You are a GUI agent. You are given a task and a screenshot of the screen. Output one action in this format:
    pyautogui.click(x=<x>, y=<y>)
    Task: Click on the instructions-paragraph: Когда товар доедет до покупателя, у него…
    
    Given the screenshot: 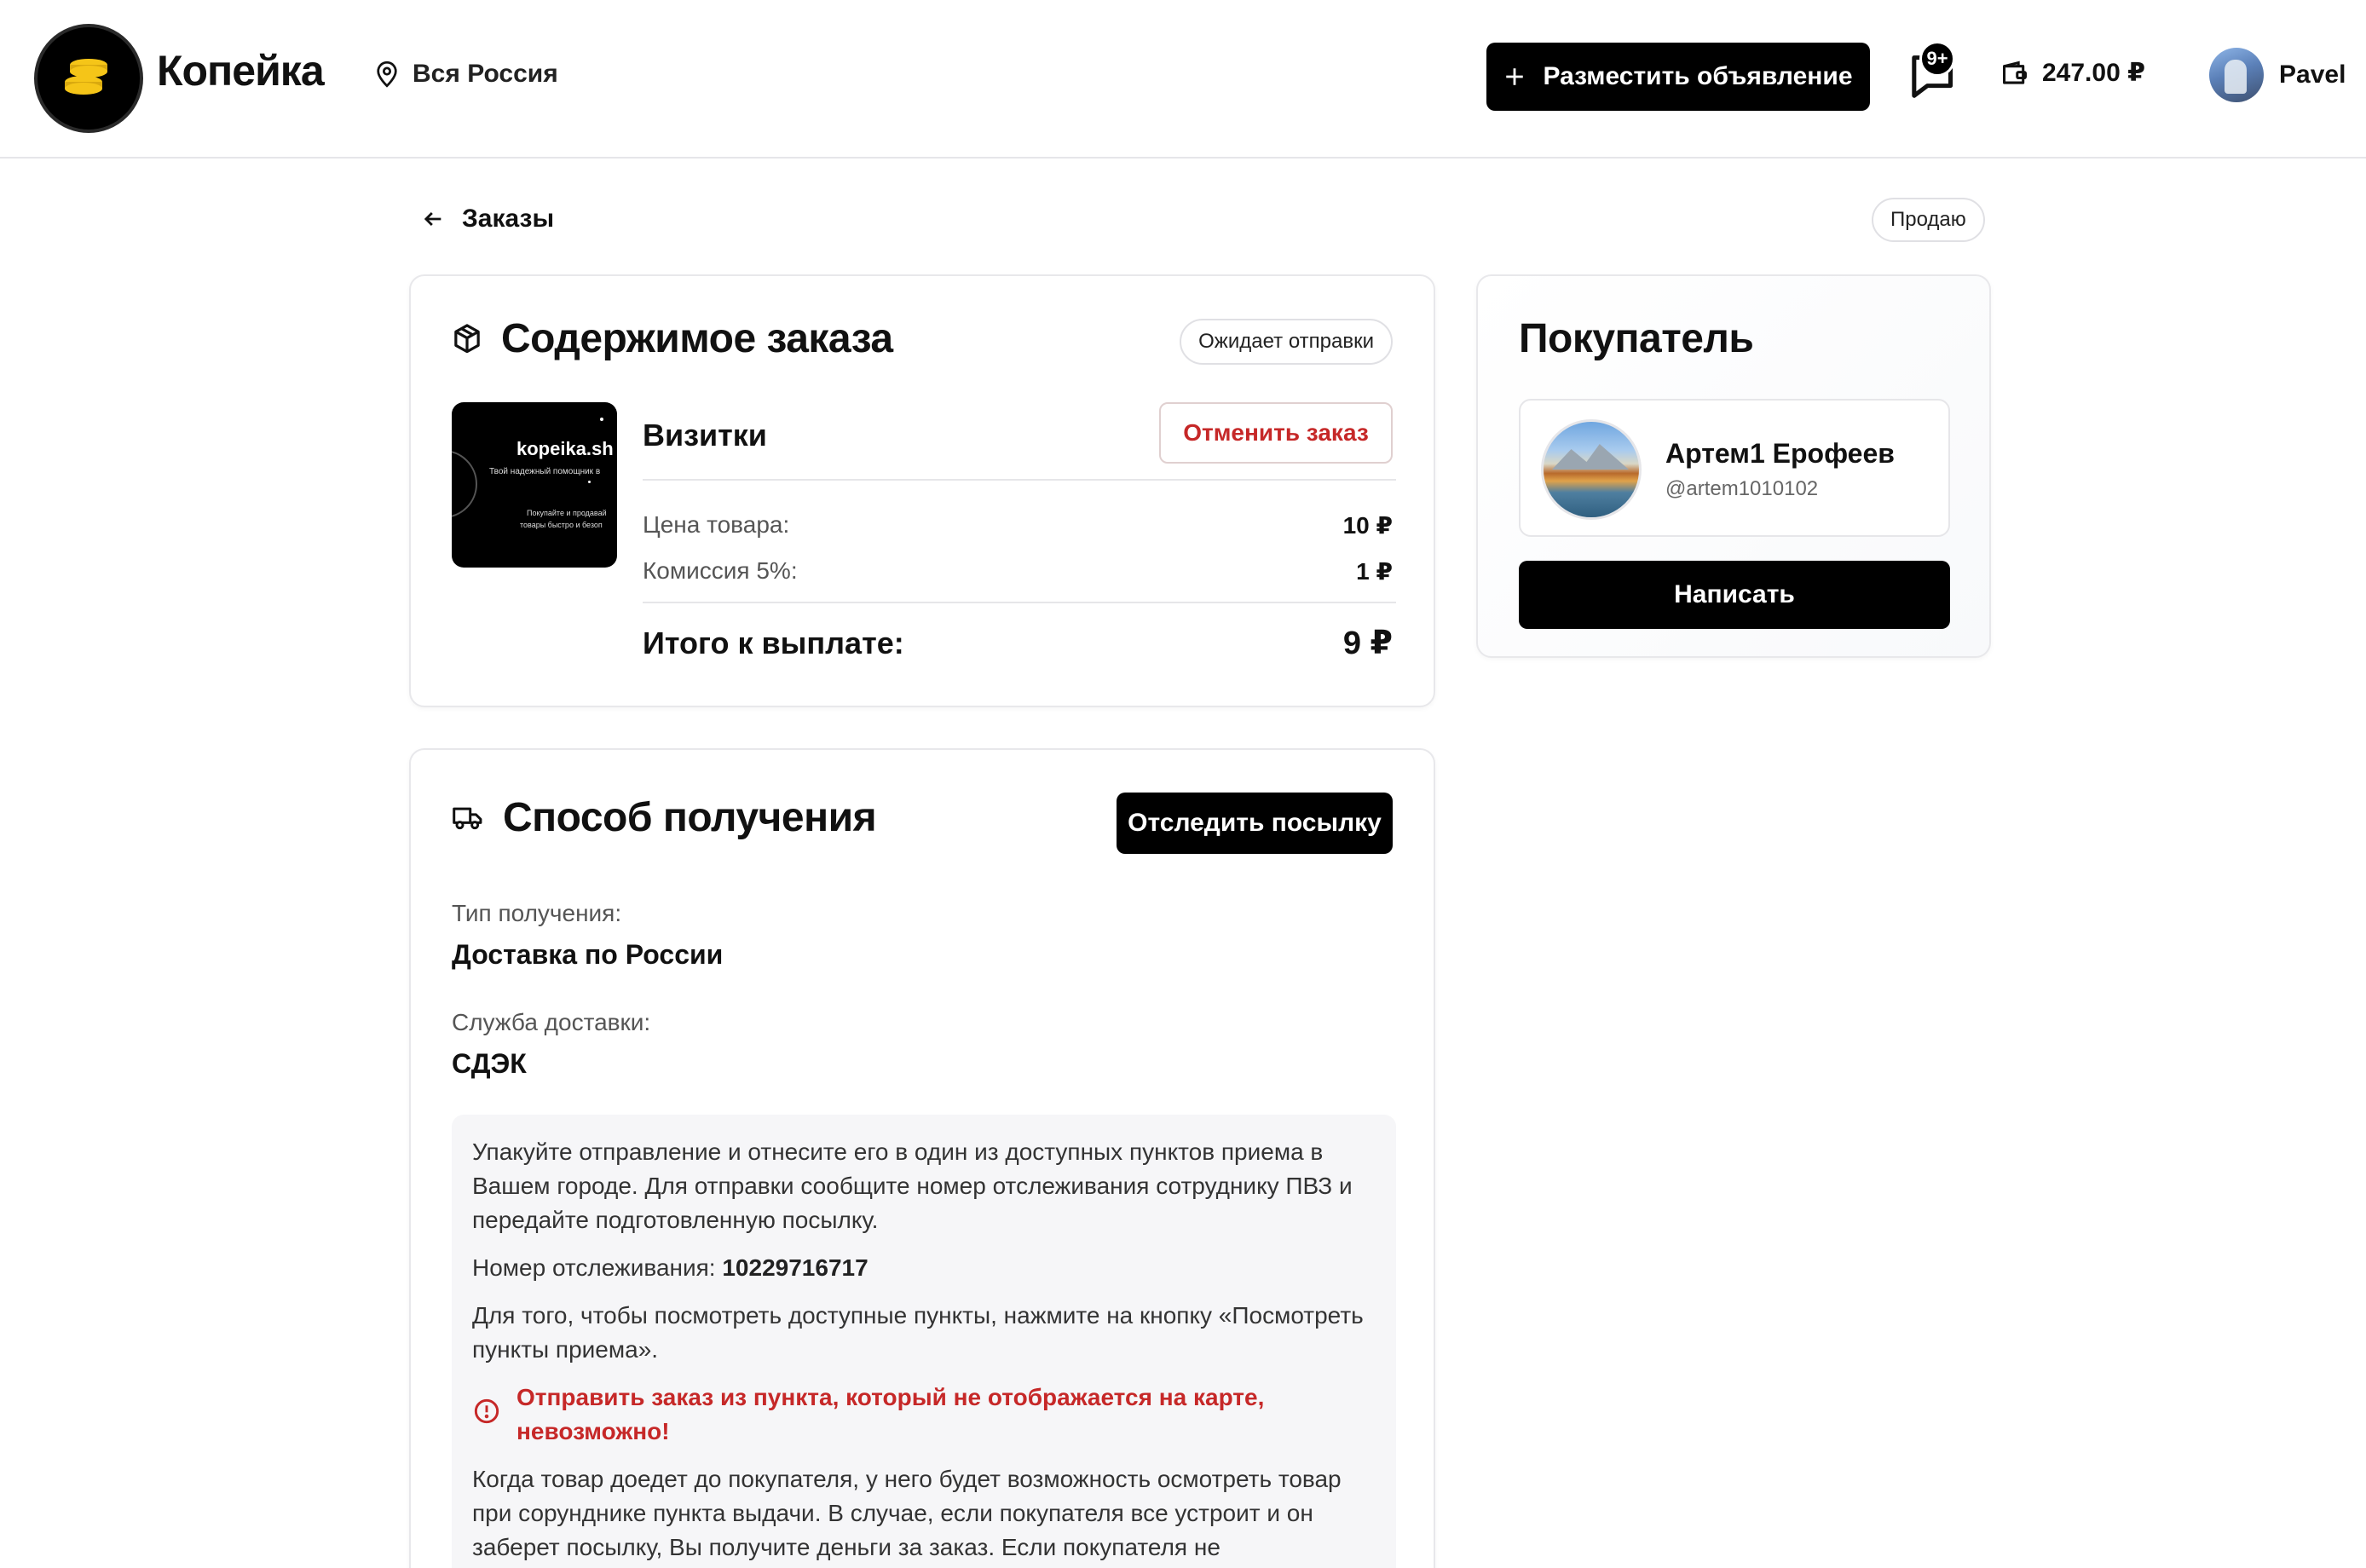 What is the action you would take?
    pyautogui.click(x=907, y=1513)
    